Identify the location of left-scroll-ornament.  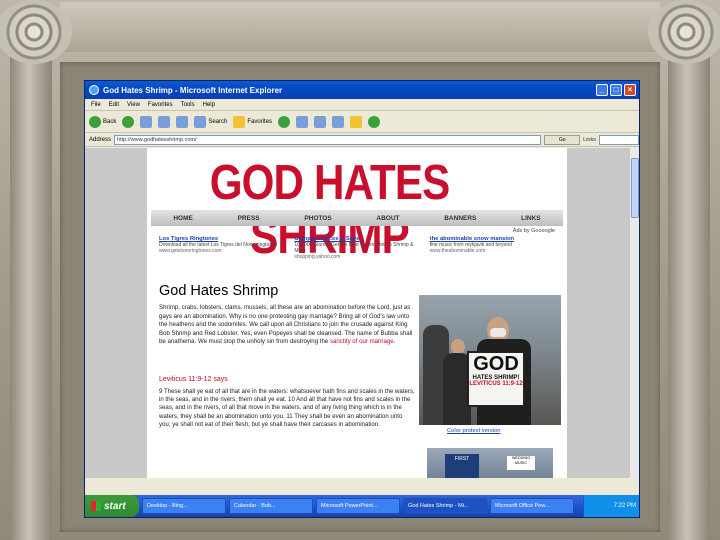
(36, 32).